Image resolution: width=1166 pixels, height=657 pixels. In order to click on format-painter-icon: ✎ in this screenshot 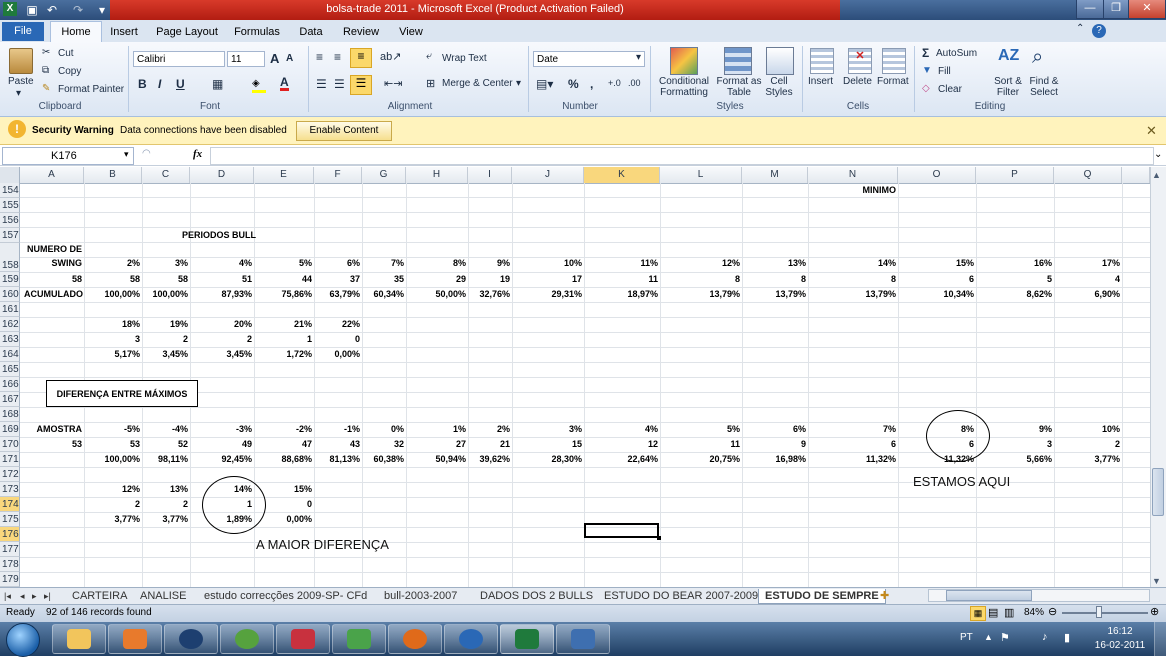, I will do `click(46, 88)`.